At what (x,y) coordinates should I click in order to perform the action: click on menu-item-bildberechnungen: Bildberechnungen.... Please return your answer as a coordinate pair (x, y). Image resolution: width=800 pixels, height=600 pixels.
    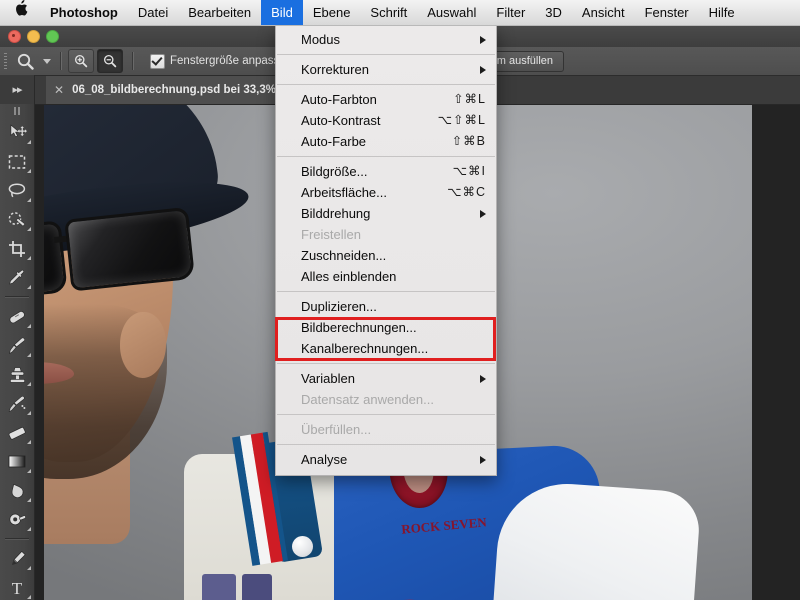
    Looking at the image, I should click on (386, 327).